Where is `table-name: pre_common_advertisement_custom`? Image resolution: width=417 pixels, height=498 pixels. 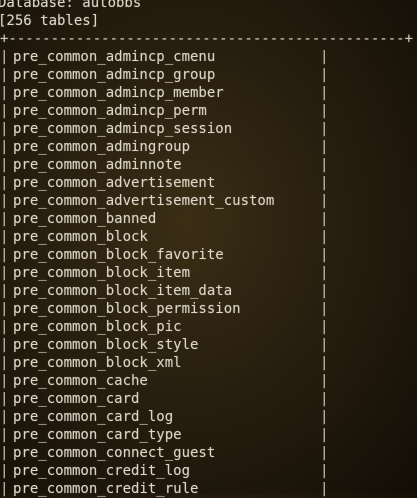
table-name: pre_common_advertisement_custom is located at coordinates (144, 201).